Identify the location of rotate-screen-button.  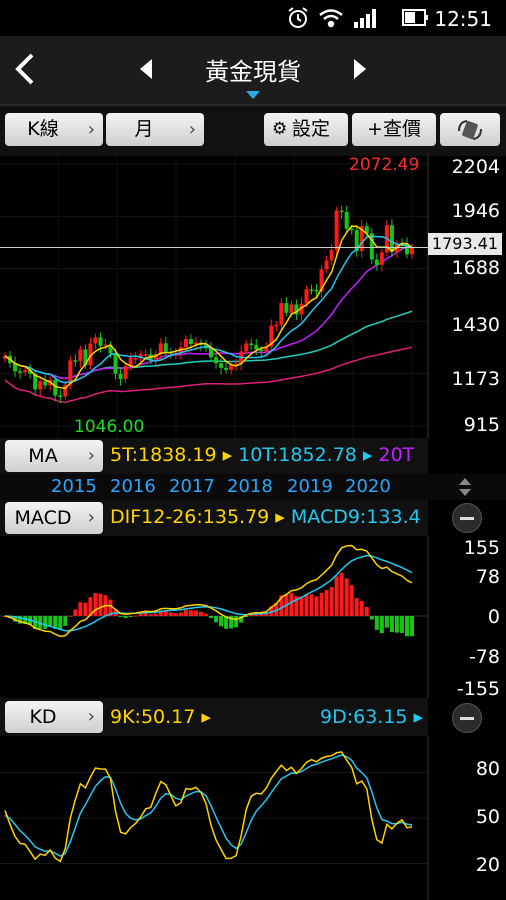
(470, 129).